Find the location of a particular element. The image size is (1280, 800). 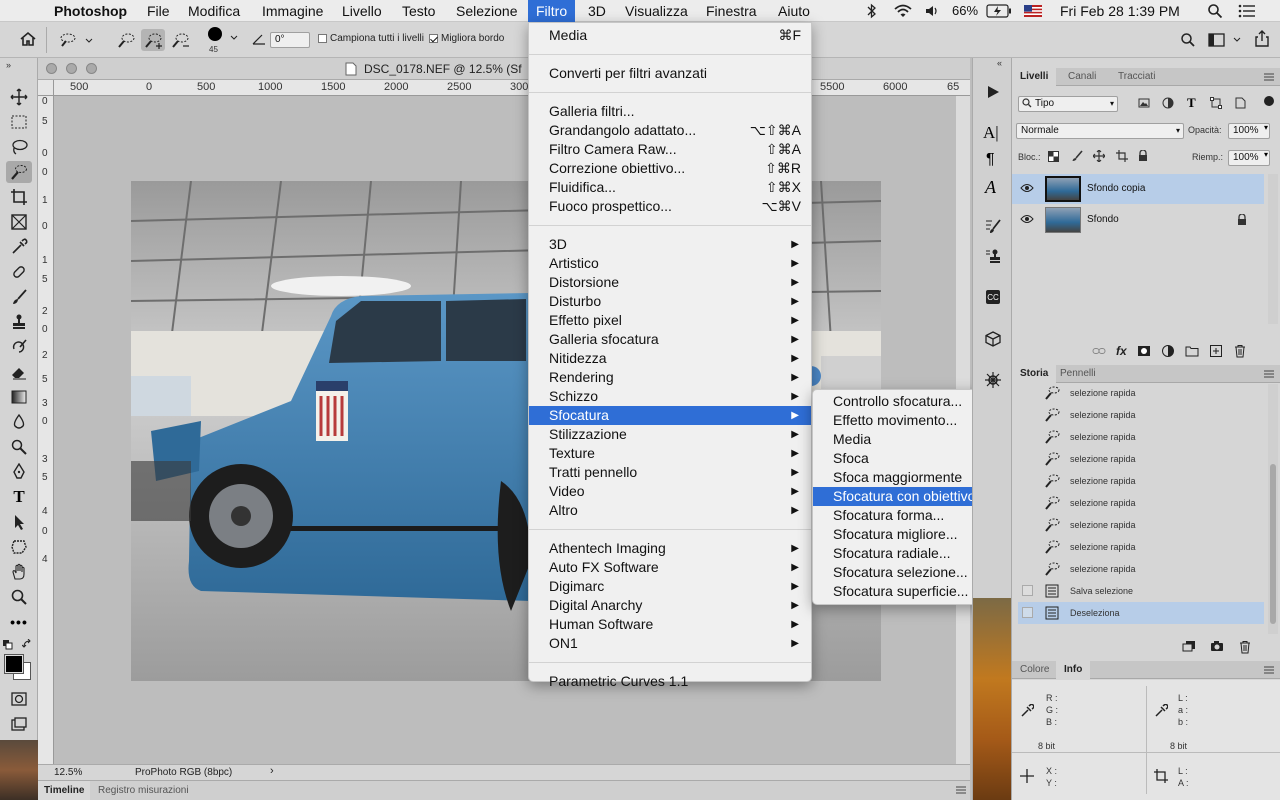

zoom-window-icon is located at coordinates (91, 68).